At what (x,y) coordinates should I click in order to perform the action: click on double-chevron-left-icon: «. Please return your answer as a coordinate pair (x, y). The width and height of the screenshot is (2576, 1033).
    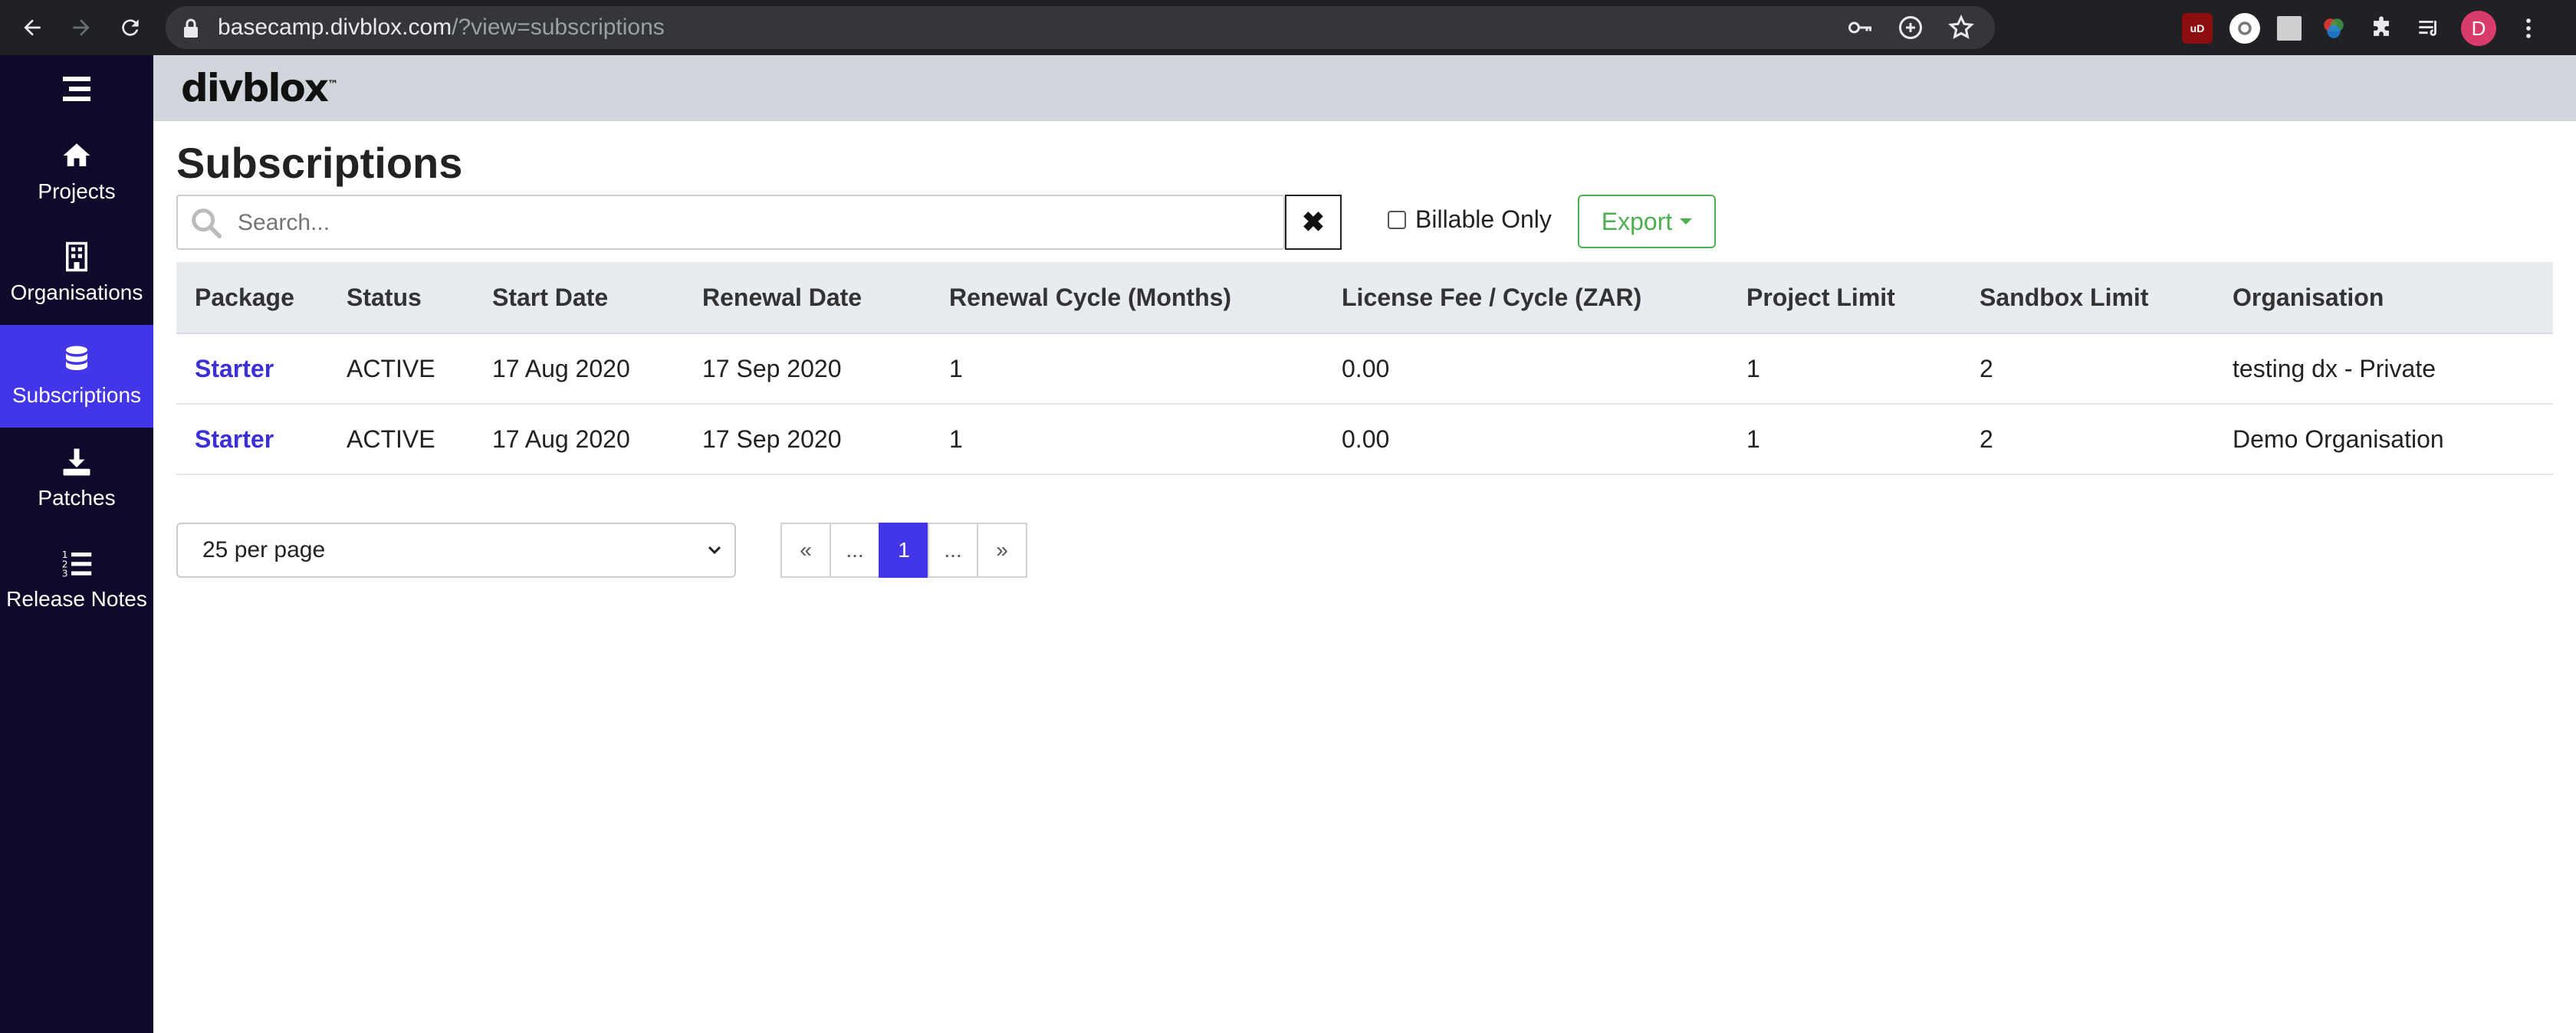
    Looking at the image, I should click on (806, 550).